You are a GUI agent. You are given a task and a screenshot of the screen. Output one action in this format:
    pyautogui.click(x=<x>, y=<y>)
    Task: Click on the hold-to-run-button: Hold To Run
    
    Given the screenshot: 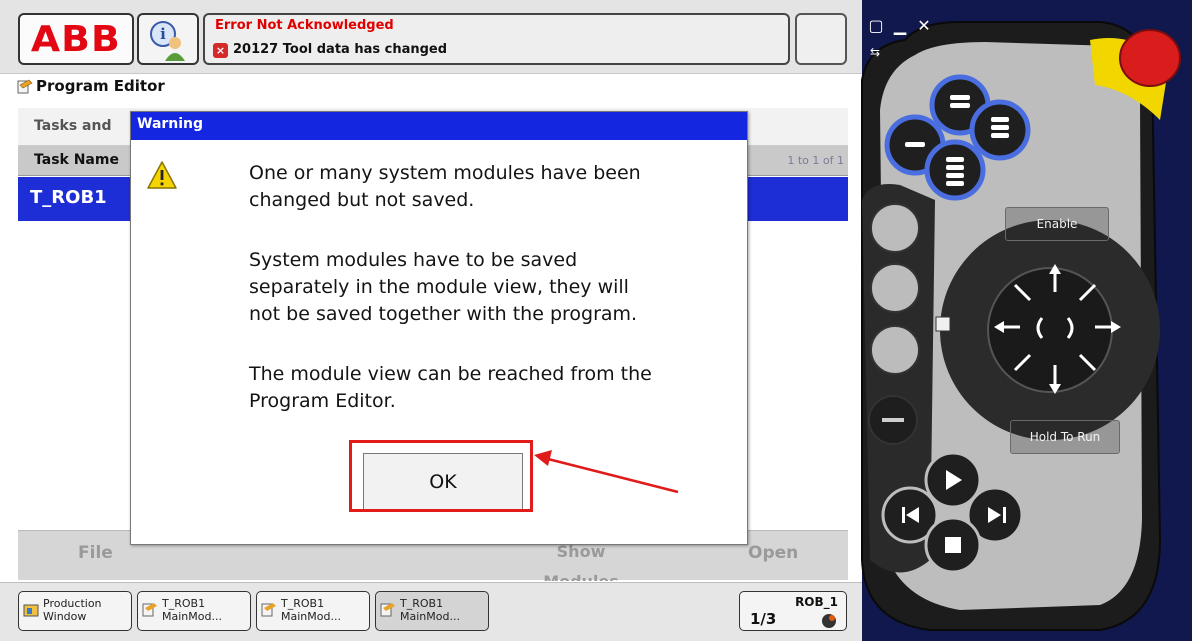 What is the action you would take?
    pyautogui.click(x=1065, y=437)
    